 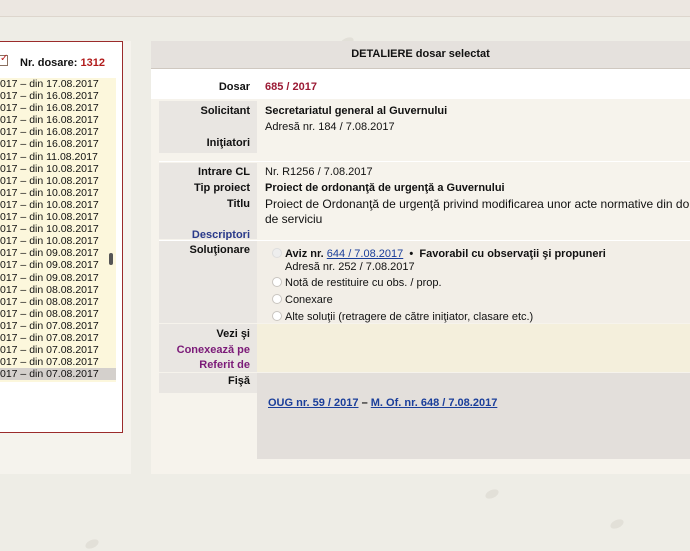 I want to click on row-separator, so click(x=424, y=161).